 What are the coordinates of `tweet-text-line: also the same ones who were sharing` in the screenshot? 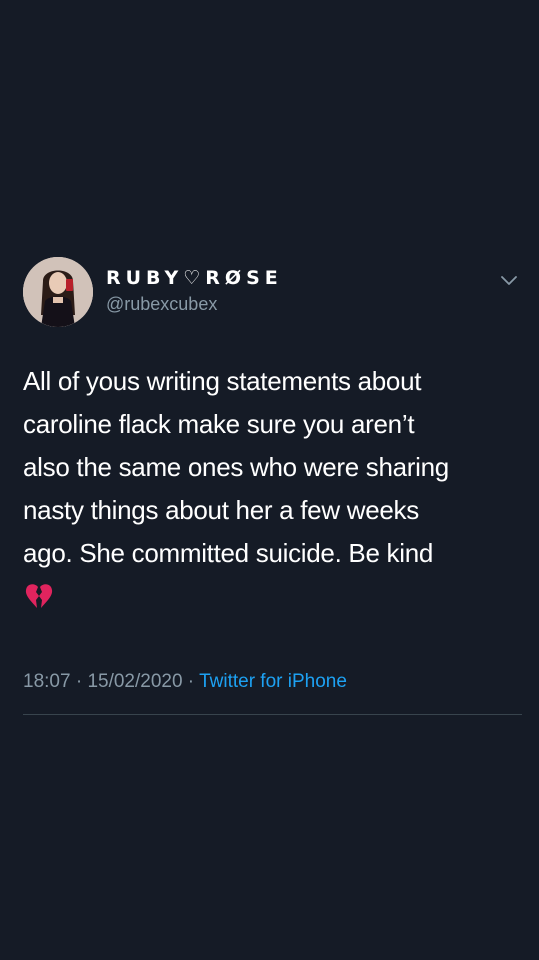 It's located at (236, 467).